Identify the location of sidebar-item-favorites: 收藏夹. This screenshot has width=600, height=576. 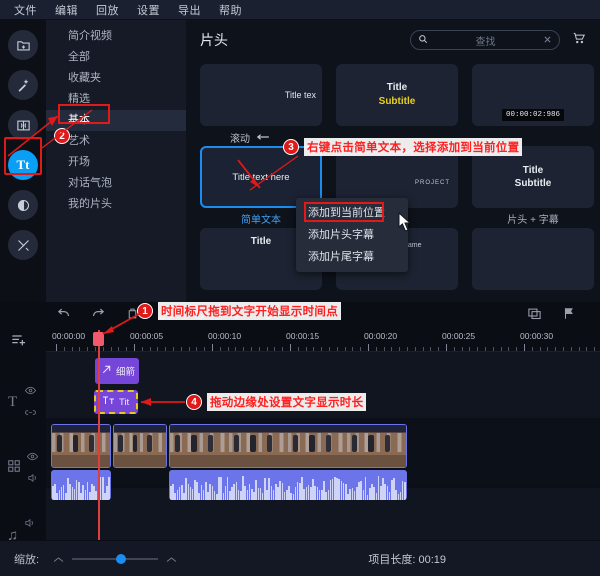
(116, 78).